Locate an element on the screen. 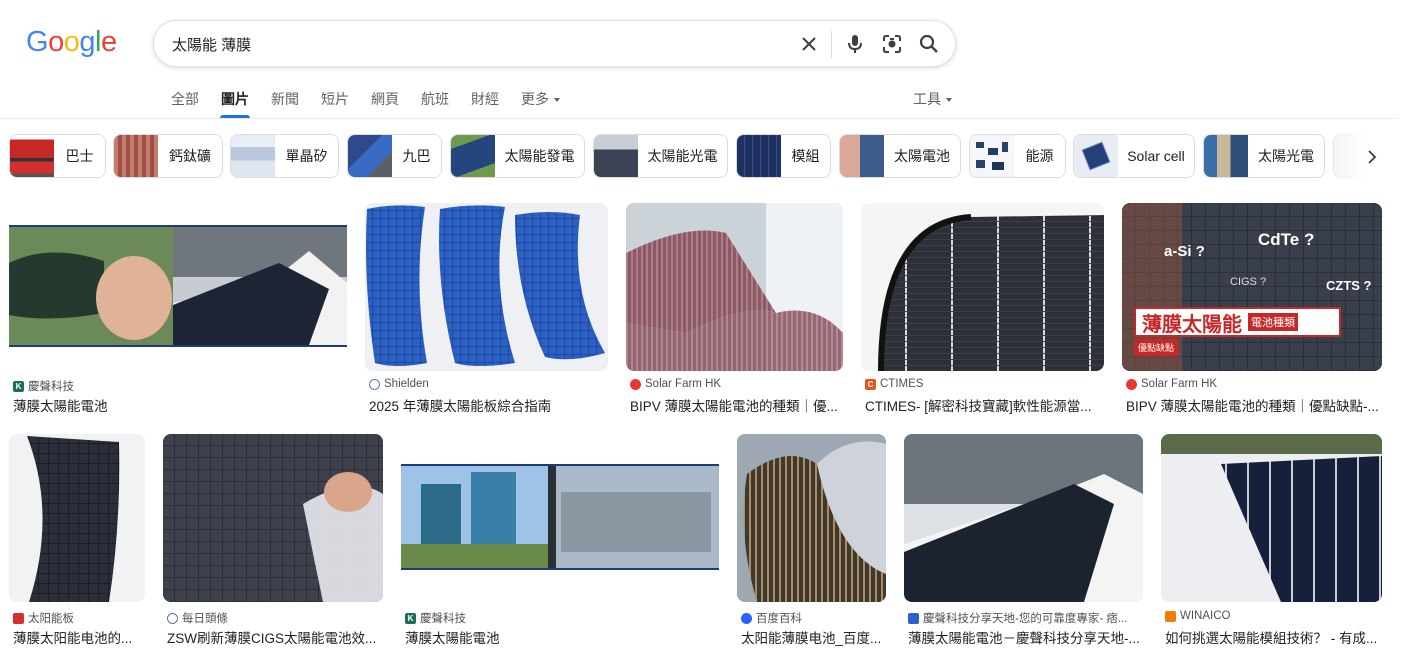  tab-web: 網頁 is located at coordinates (385, 103).